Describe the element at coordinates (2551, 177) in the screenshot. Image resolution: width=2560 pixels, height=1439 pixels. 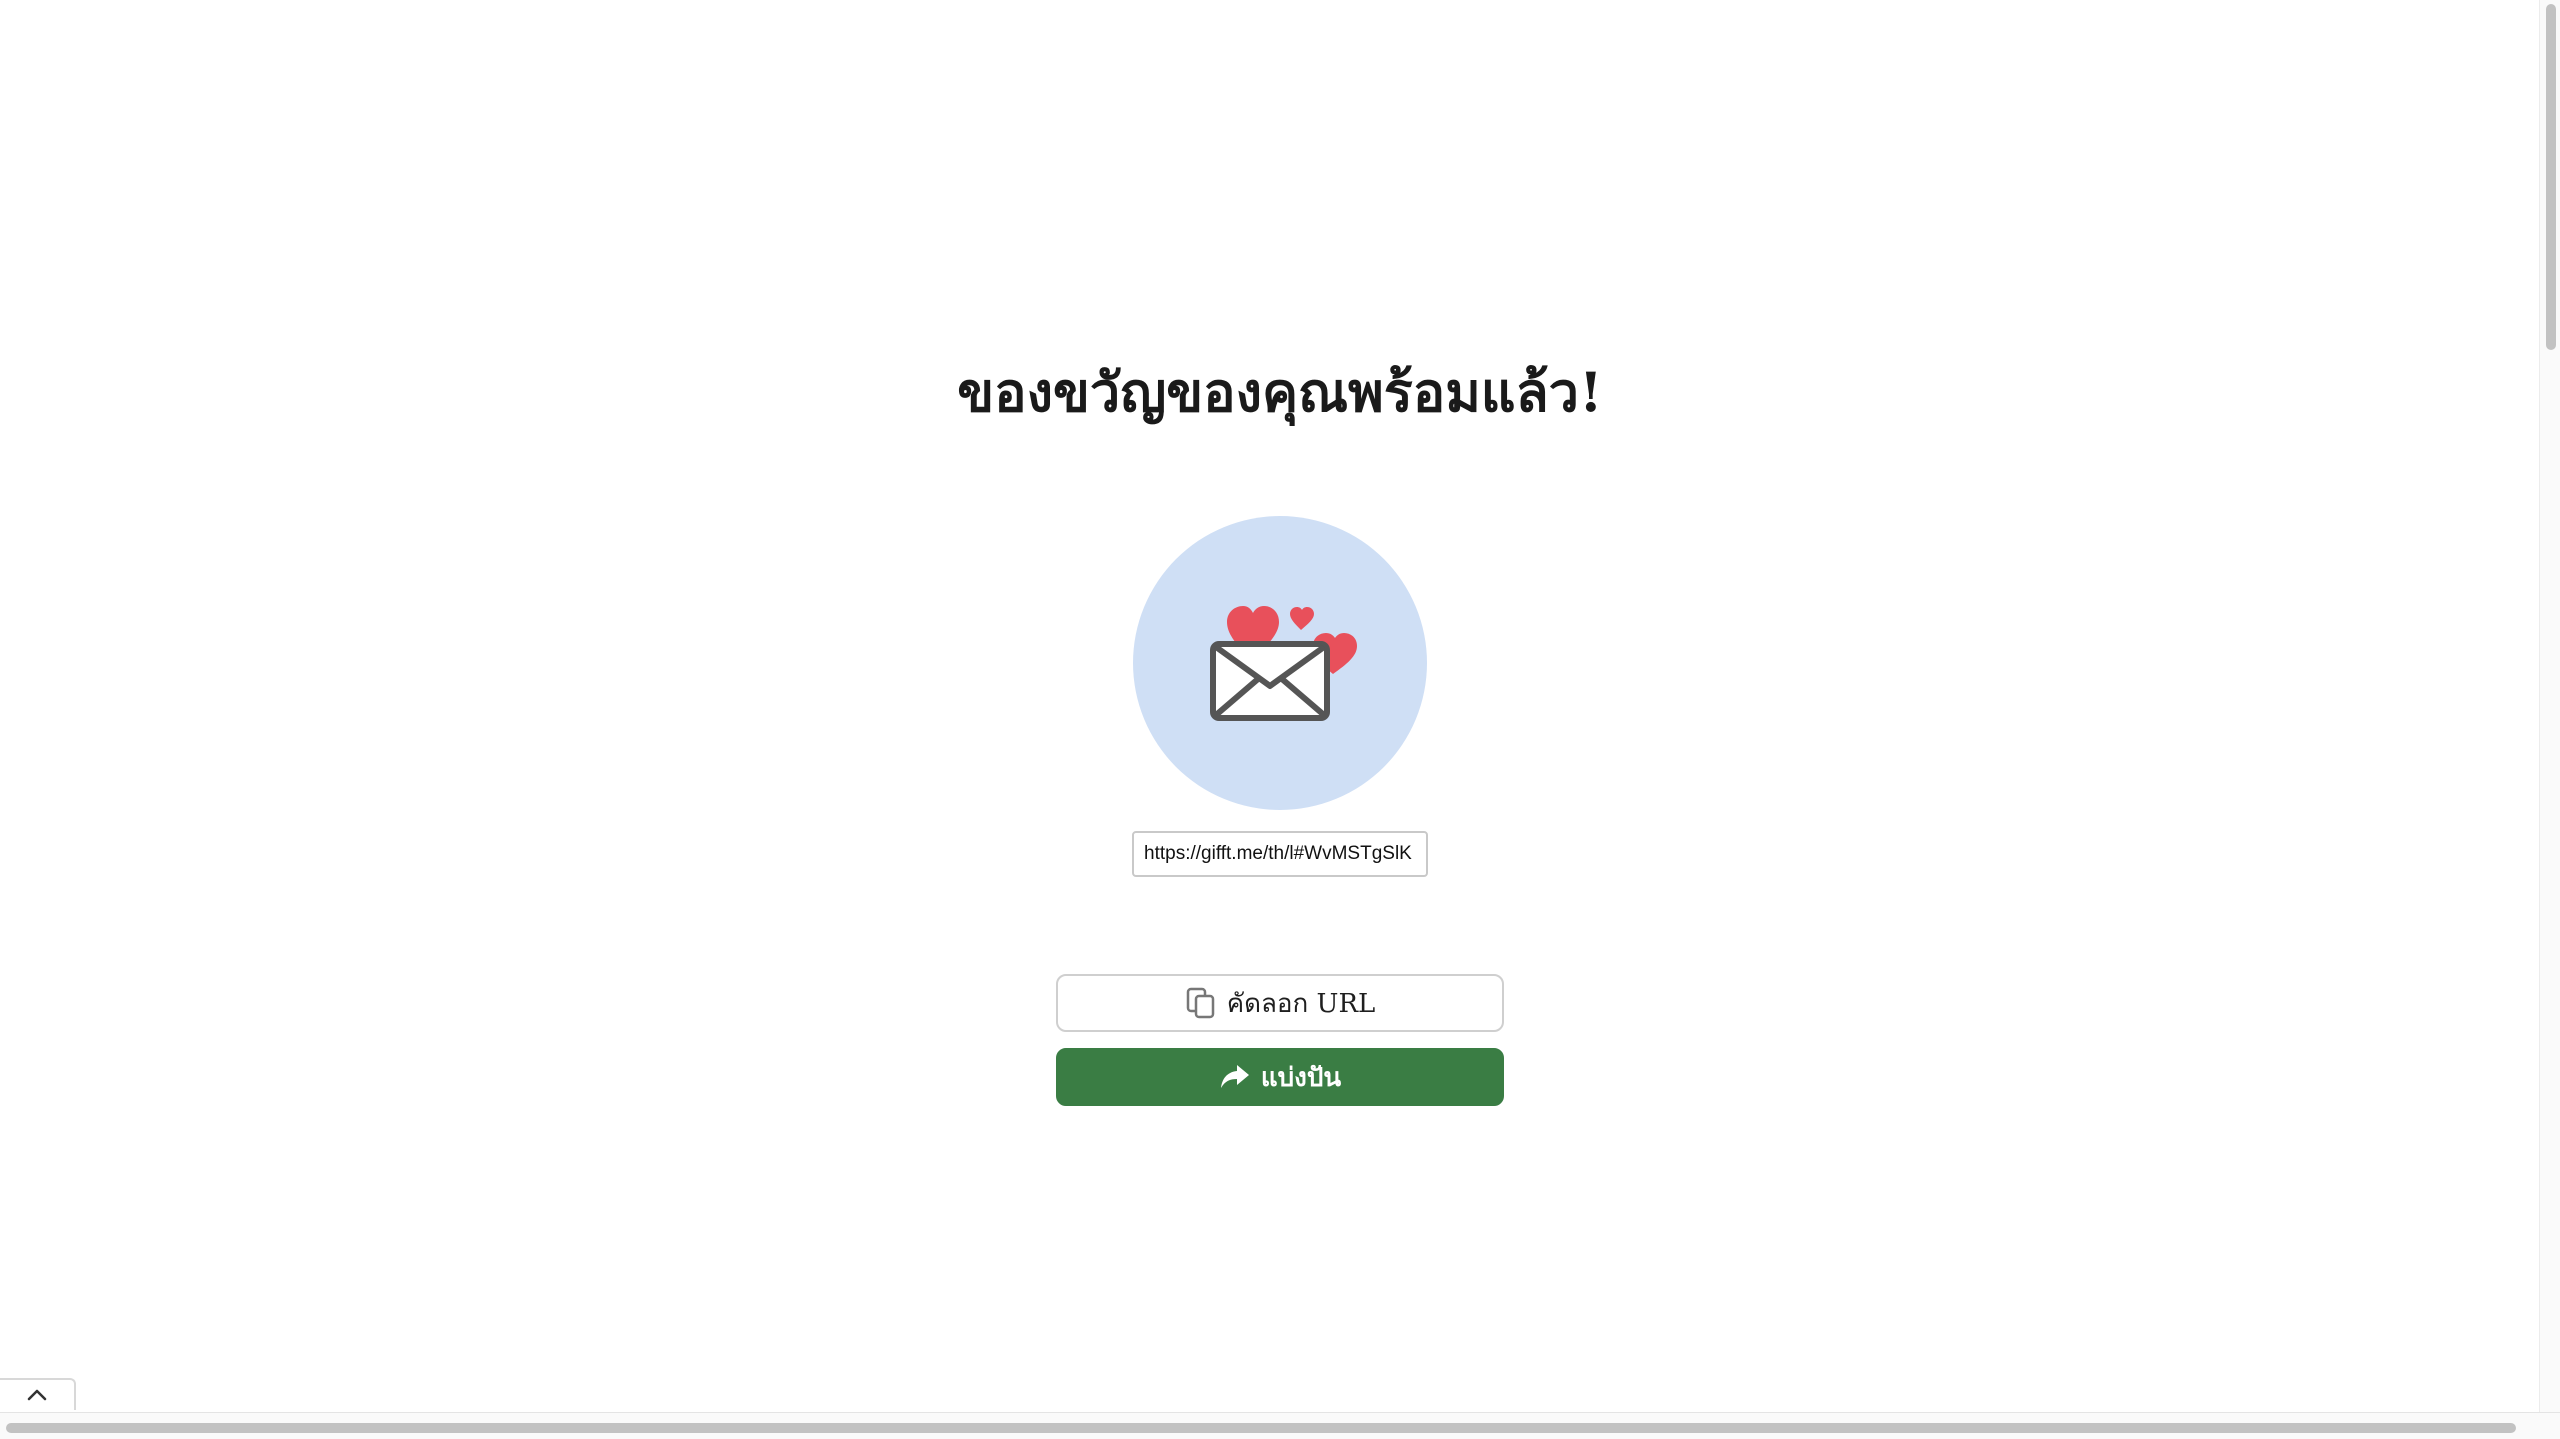
I see `vertical-scrollbar-thumb` at that location.